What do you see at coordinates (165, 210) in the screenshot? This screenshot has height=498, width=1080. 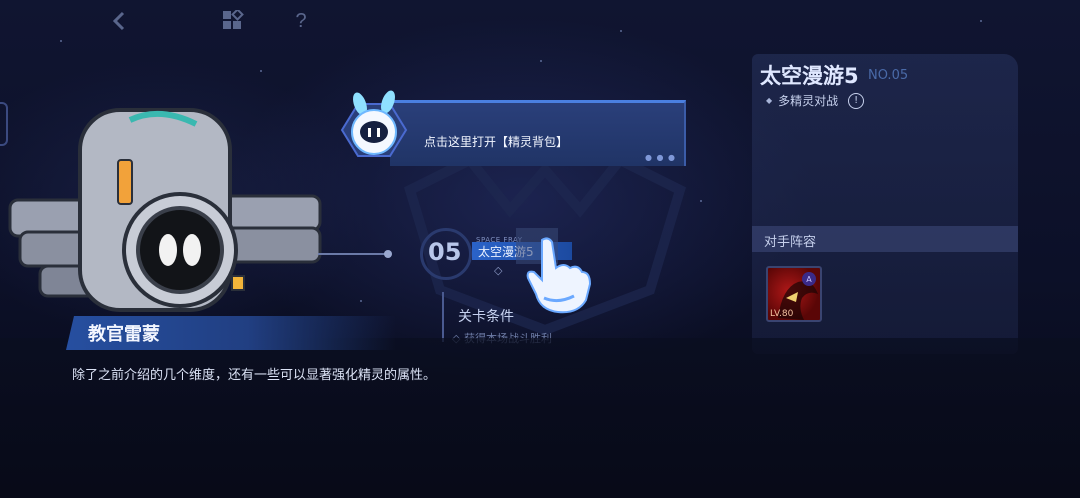 I see `instructor-robot` at bounding box center [165, 210].